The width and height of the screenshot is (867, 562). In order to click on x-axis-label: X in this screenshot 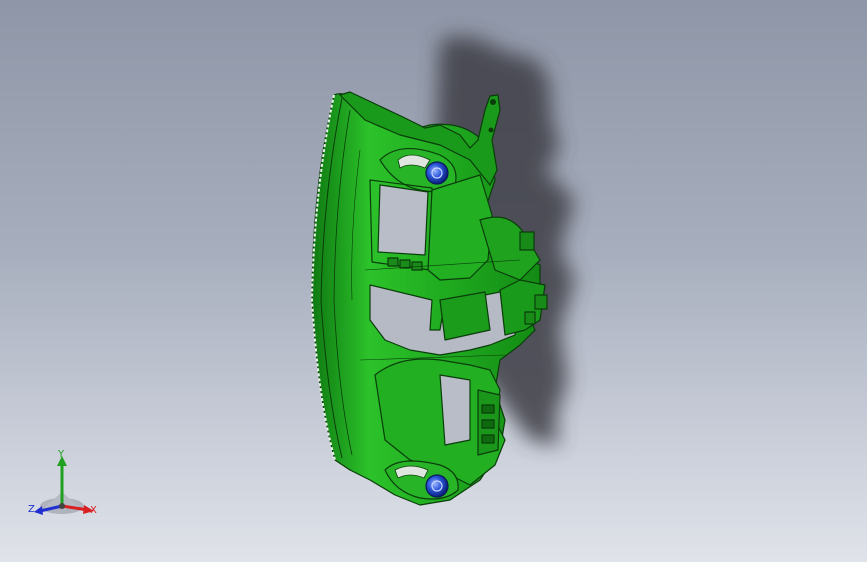, I will do `click(93, 510)`.